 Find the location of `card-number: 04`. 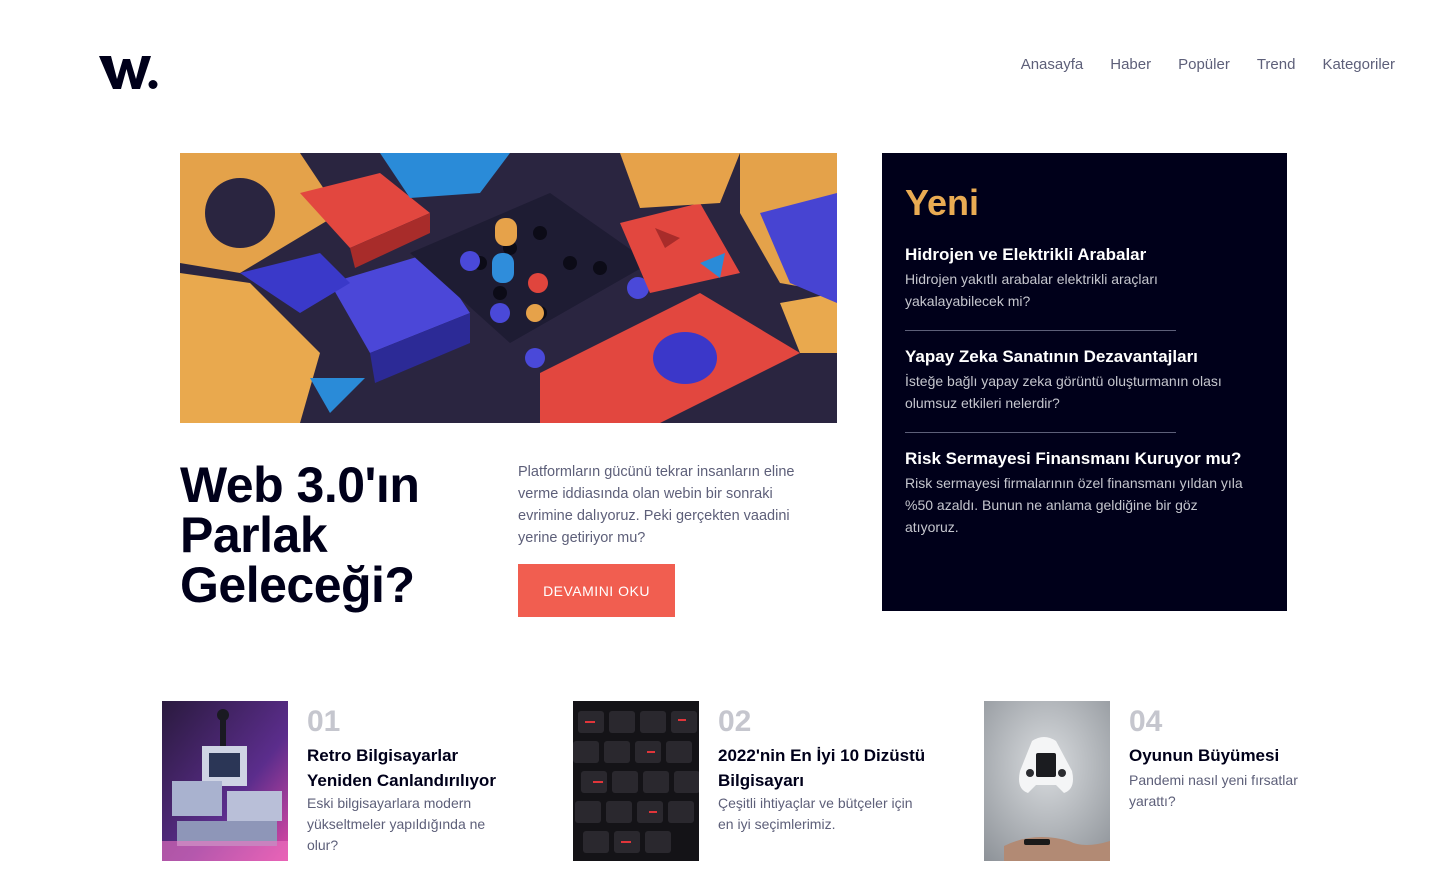

card-number: 04 is located at coordinates (1146, 721).